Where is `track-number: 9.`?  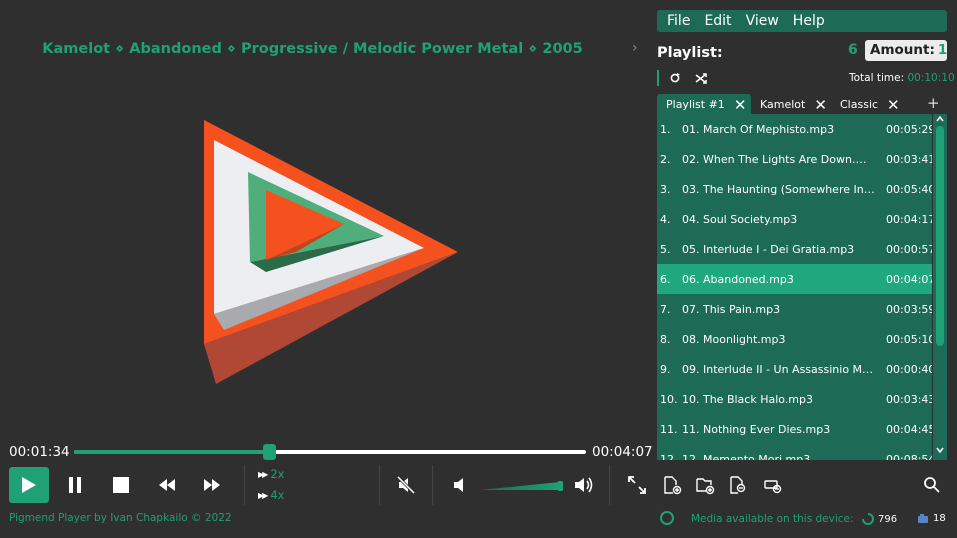 track-number: 9. is located at coordinates (665, 369).